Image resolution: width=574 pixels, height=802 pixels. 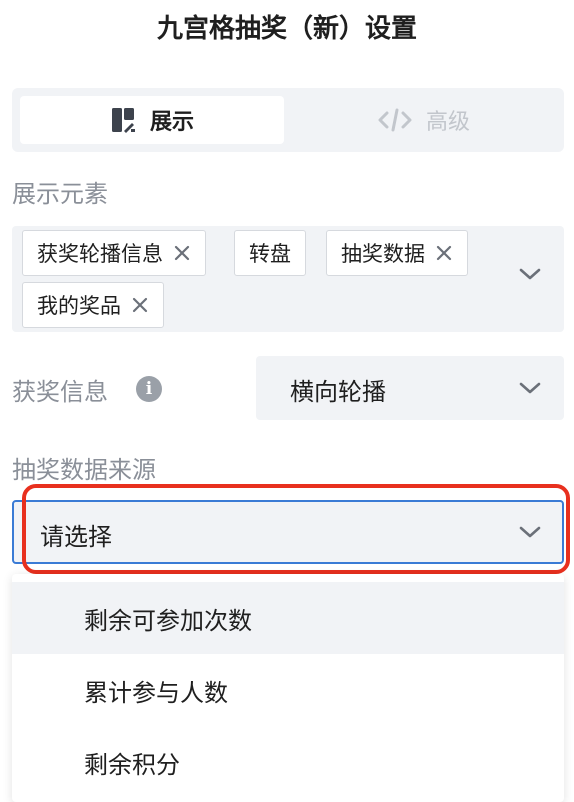 What do you see at coordinates (447, 122) in the screenshot?
I see `tab-advanced-label: 高级` at bounding box center [447, 122].